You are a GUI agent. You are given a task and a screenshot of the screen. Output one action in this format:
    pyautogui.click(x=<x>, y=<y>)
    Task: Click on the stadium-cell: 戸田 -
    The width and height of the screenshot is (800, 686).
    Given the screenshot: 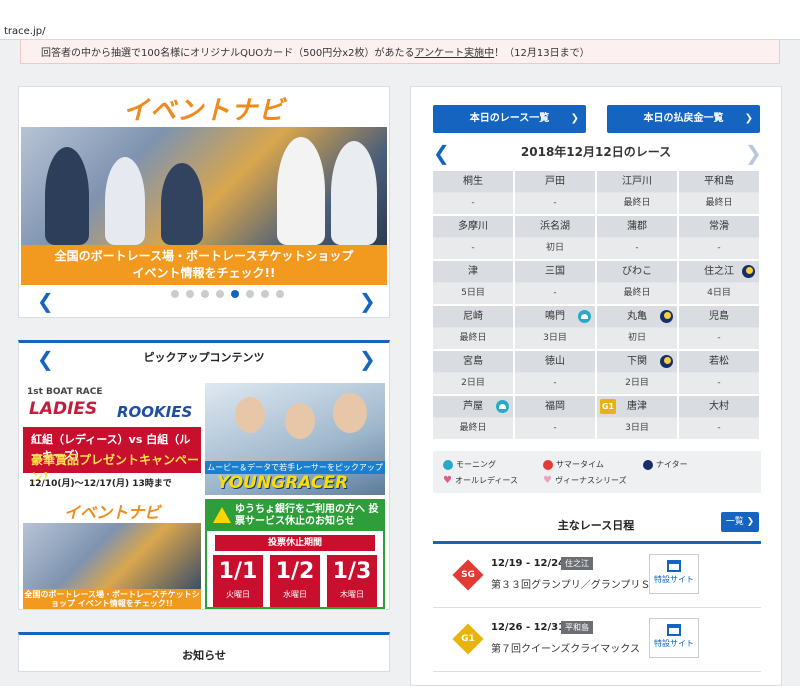 What is the action you would take?
    pyautogui.click(x=555, y=192)
    